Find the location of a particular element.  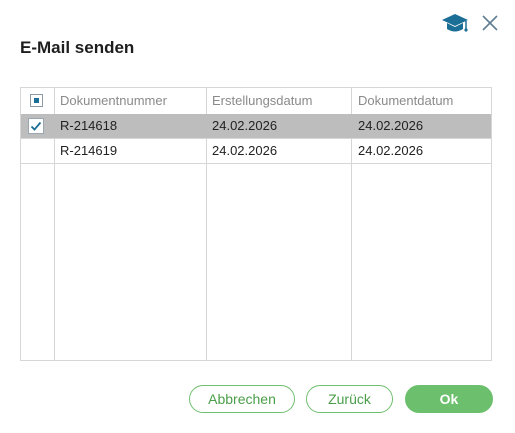

table-row: R-214618 24.02.2026 24.02.2026 is located at coordinates (256, 126).